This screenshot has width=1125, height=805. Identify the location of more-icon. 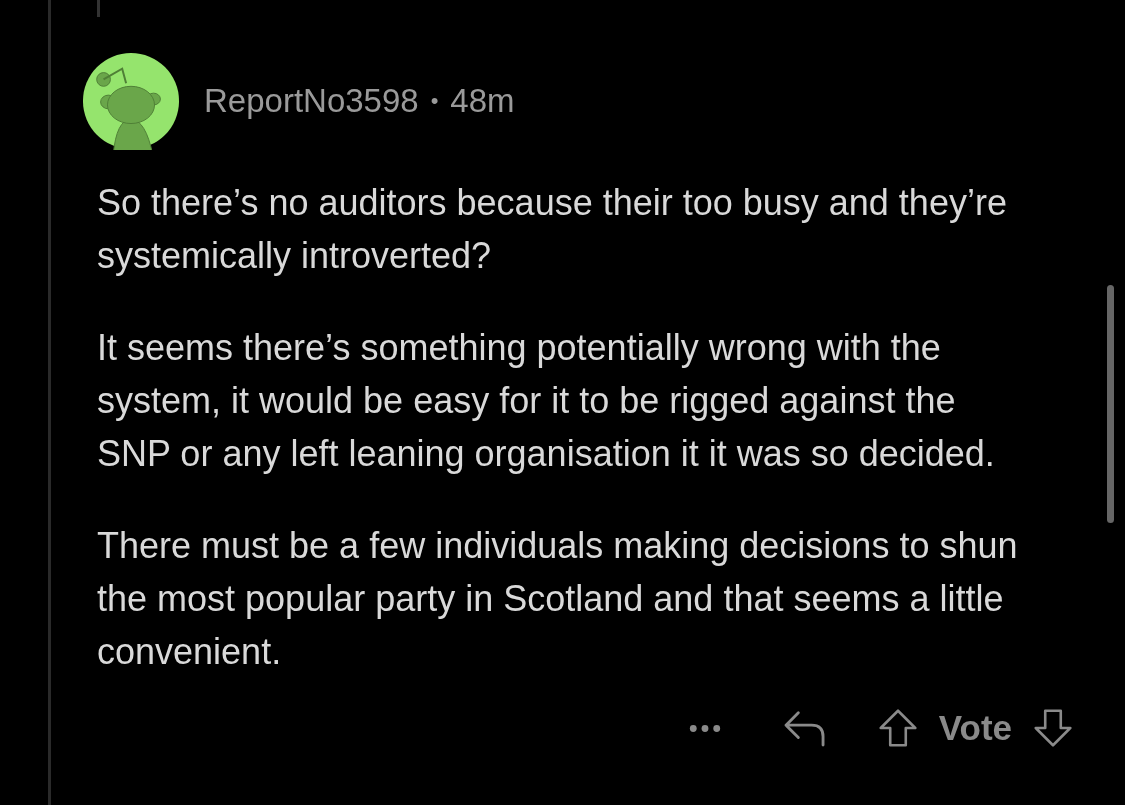
(704, 728).